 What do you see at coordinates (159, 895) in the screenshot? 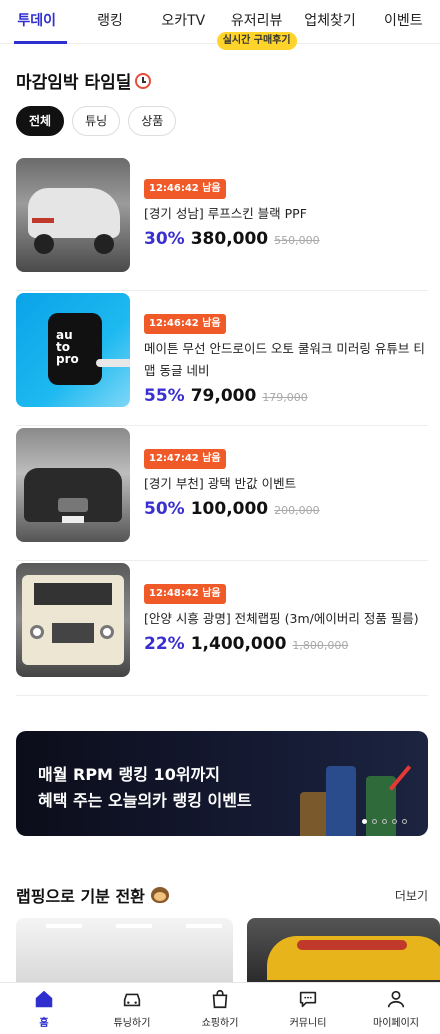
I see `monkey-face-icon` at bounding box center [159, 895].